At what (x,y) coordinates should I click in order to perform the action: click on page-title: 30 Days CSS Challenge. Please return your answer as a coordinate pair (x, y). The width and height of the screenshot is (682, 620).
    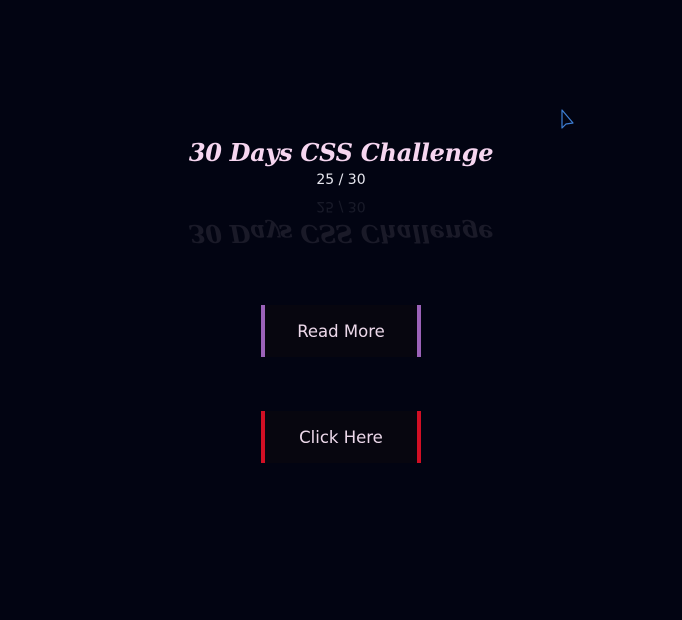
    Looking at the image, I should click on (341, 152).